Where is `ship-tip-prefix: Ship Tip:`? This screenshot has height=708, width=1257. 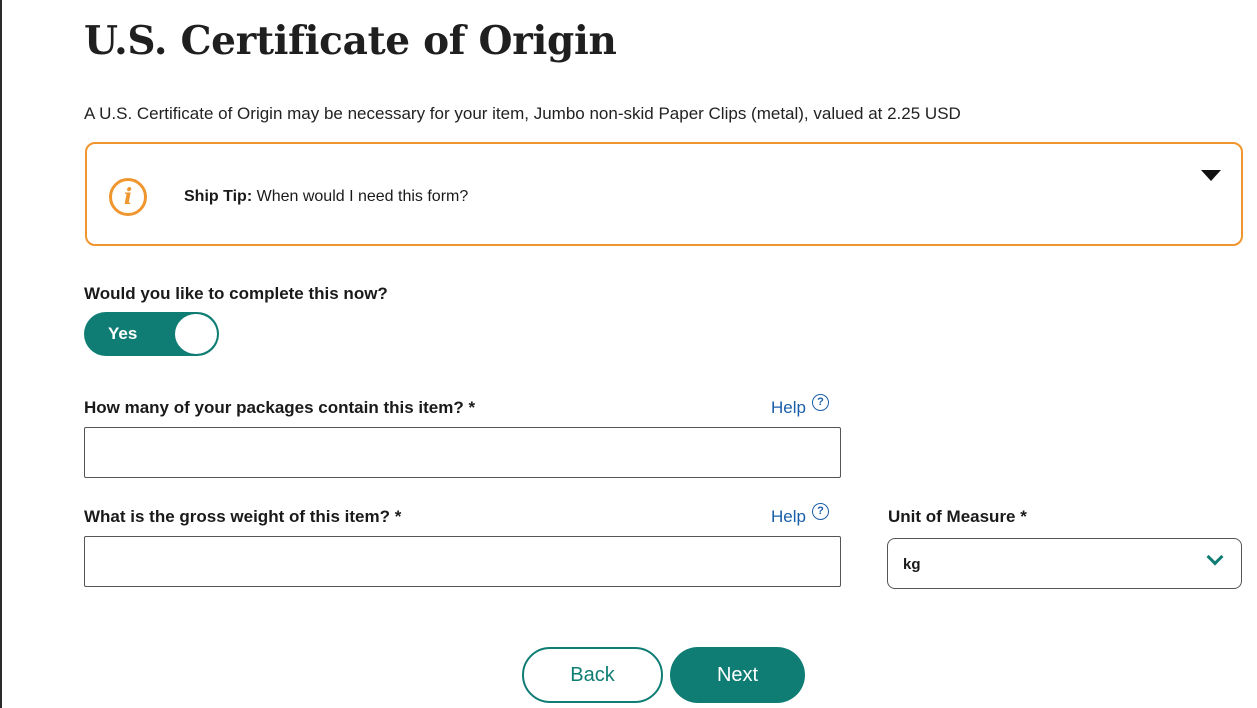 ship-tip-prefix: Ship Tip: is located at coordinates (218, 196).